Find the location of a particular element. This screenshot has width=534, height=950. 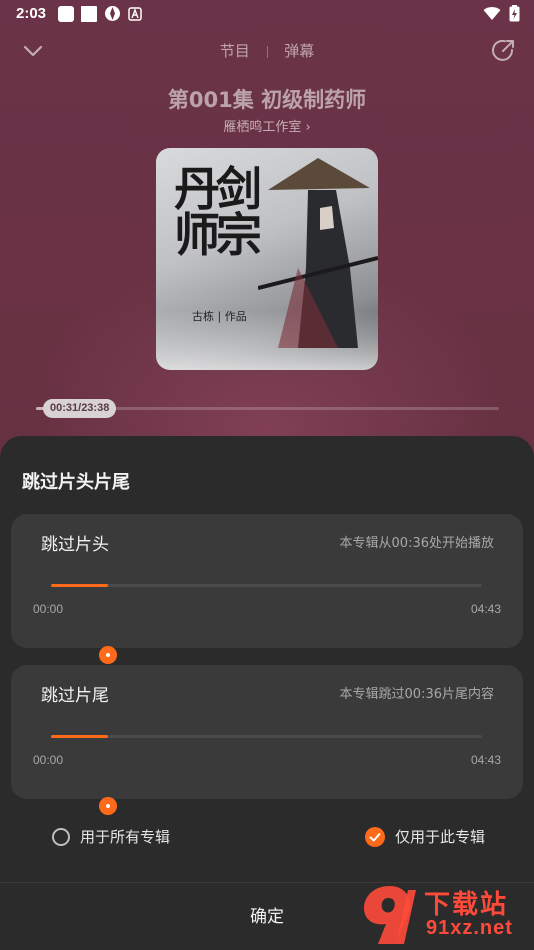

square-notification-icon is located at coordinates (89, 13).